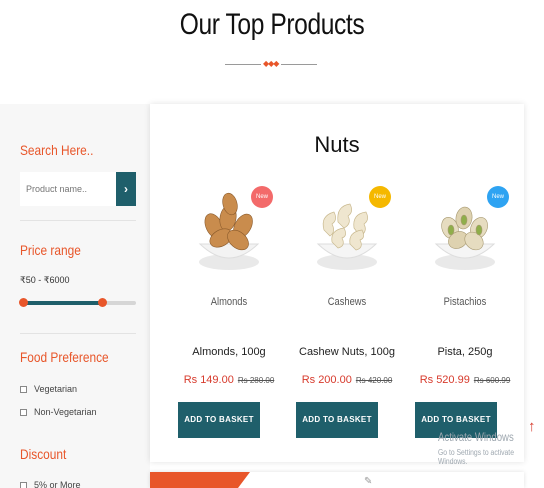 Image resolution: width=544 pixels, height=488 pixels. I want to click on product-prices: Rs 520.99 Rs 600.99, so click(465, 380).